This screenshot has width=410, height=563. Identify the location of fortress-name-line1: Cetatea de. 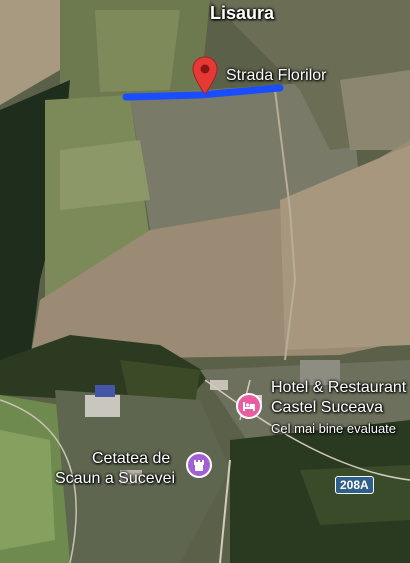
(131, 458).